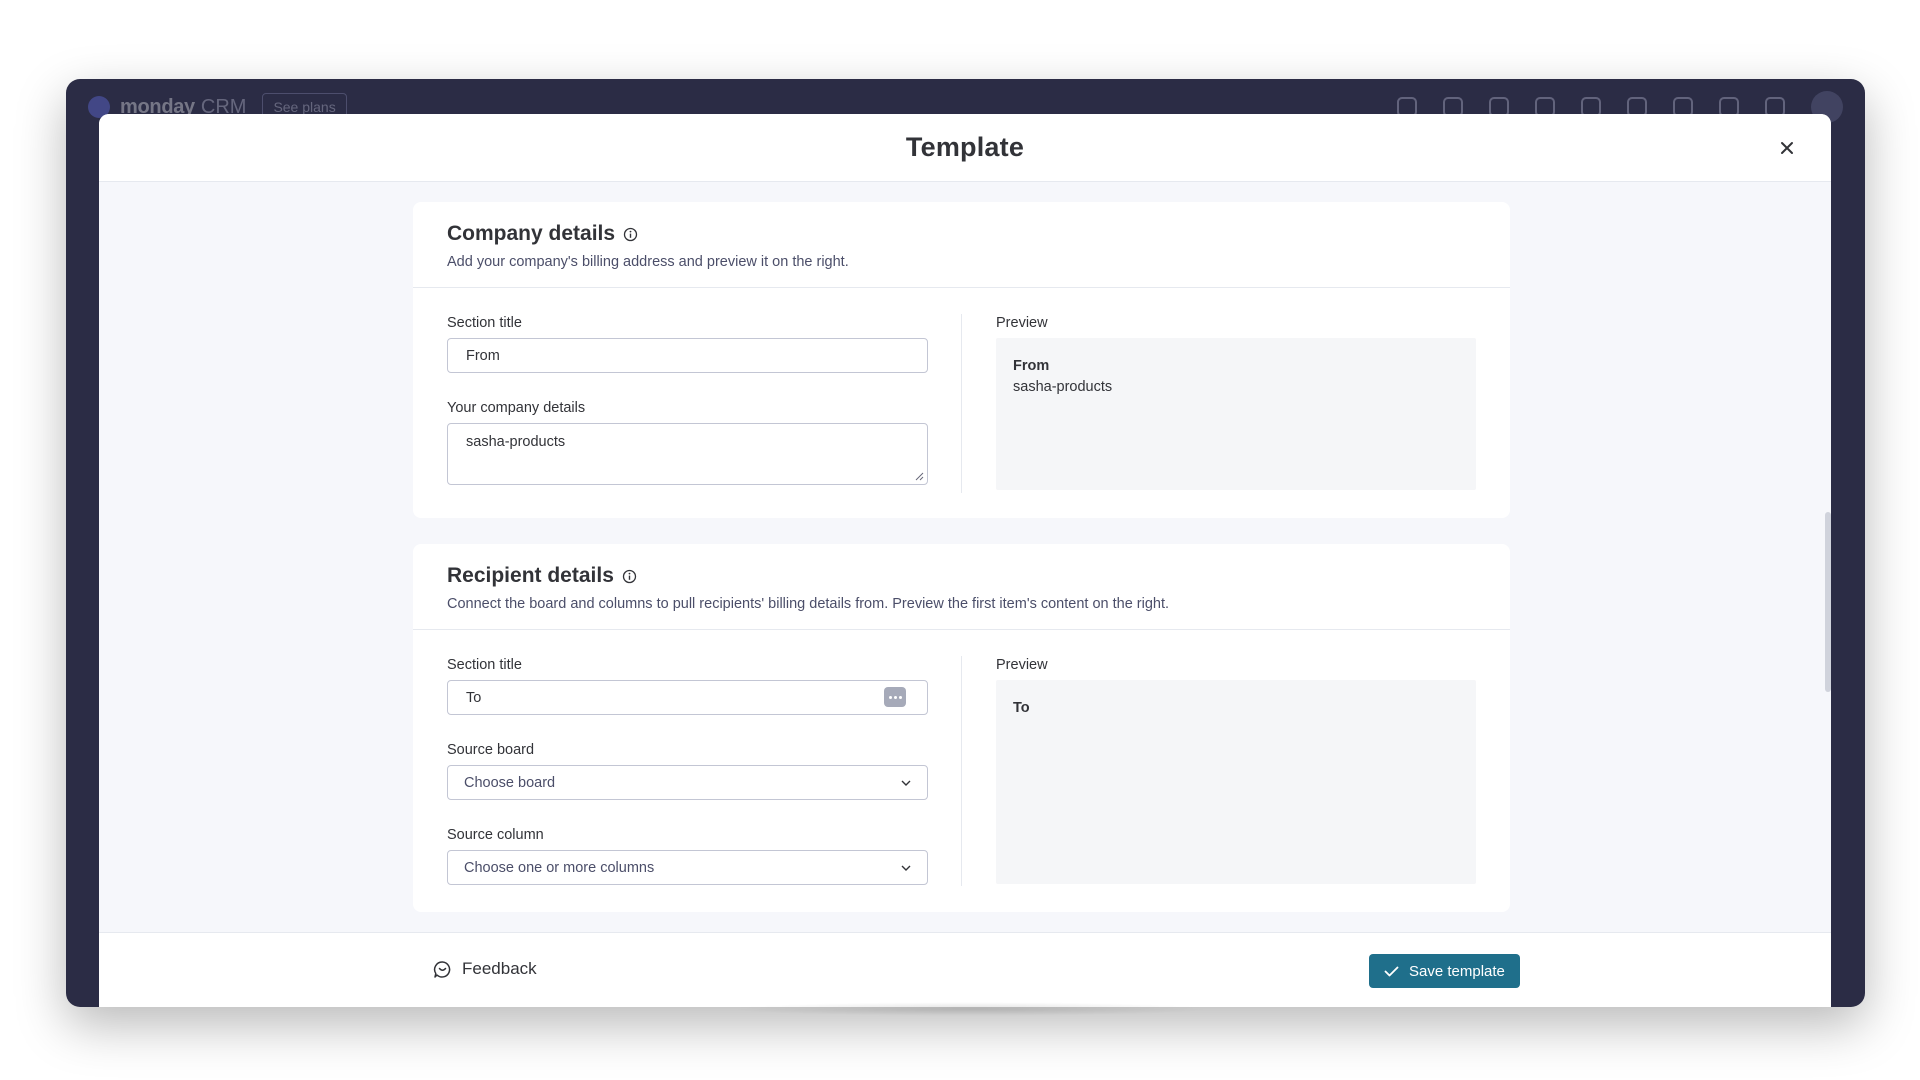 This screenshot has height=1080, width=1920. Describe the element at coordinates (531, 233) in the screenshot. I see `company-details-title: Company details` at that location.